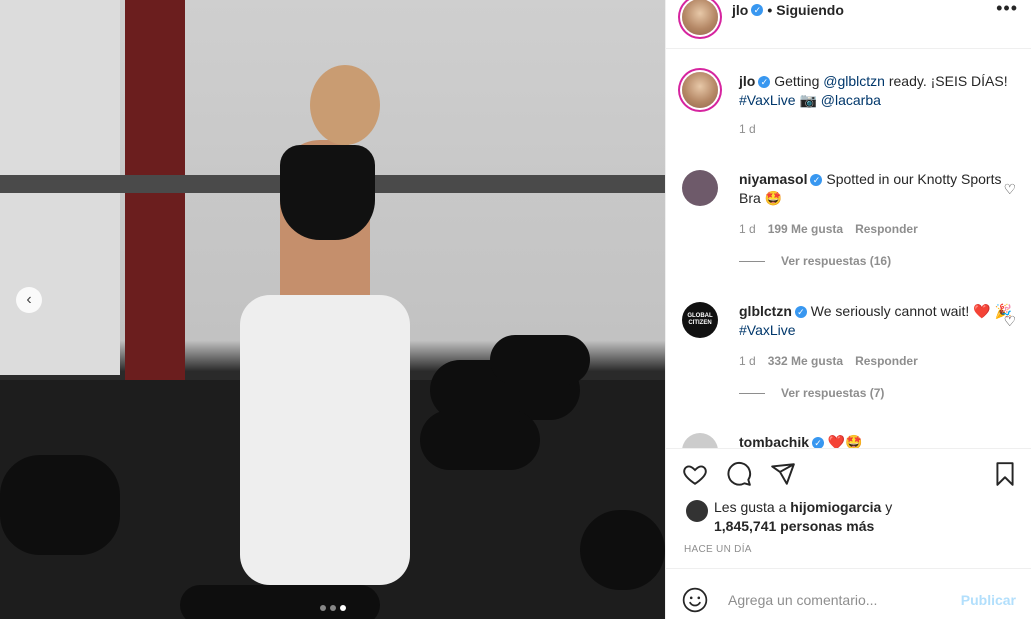  Describe the element at coordinates (988, 600) in the screenshot. I see `publish-button: Publicar` at that location.